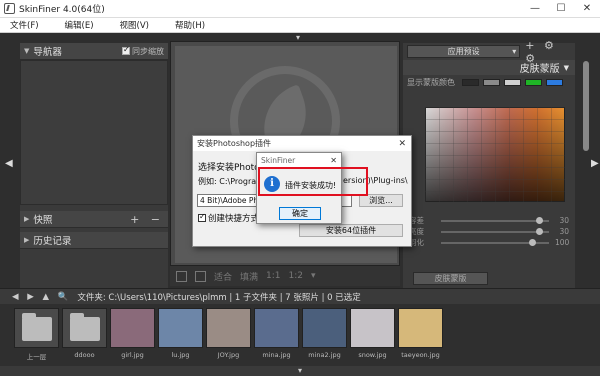 The image size is (600, 376). Describe the element at coordinates (126, 50) in the screenshot. I see `sync-zoom-checkbox` at that location.